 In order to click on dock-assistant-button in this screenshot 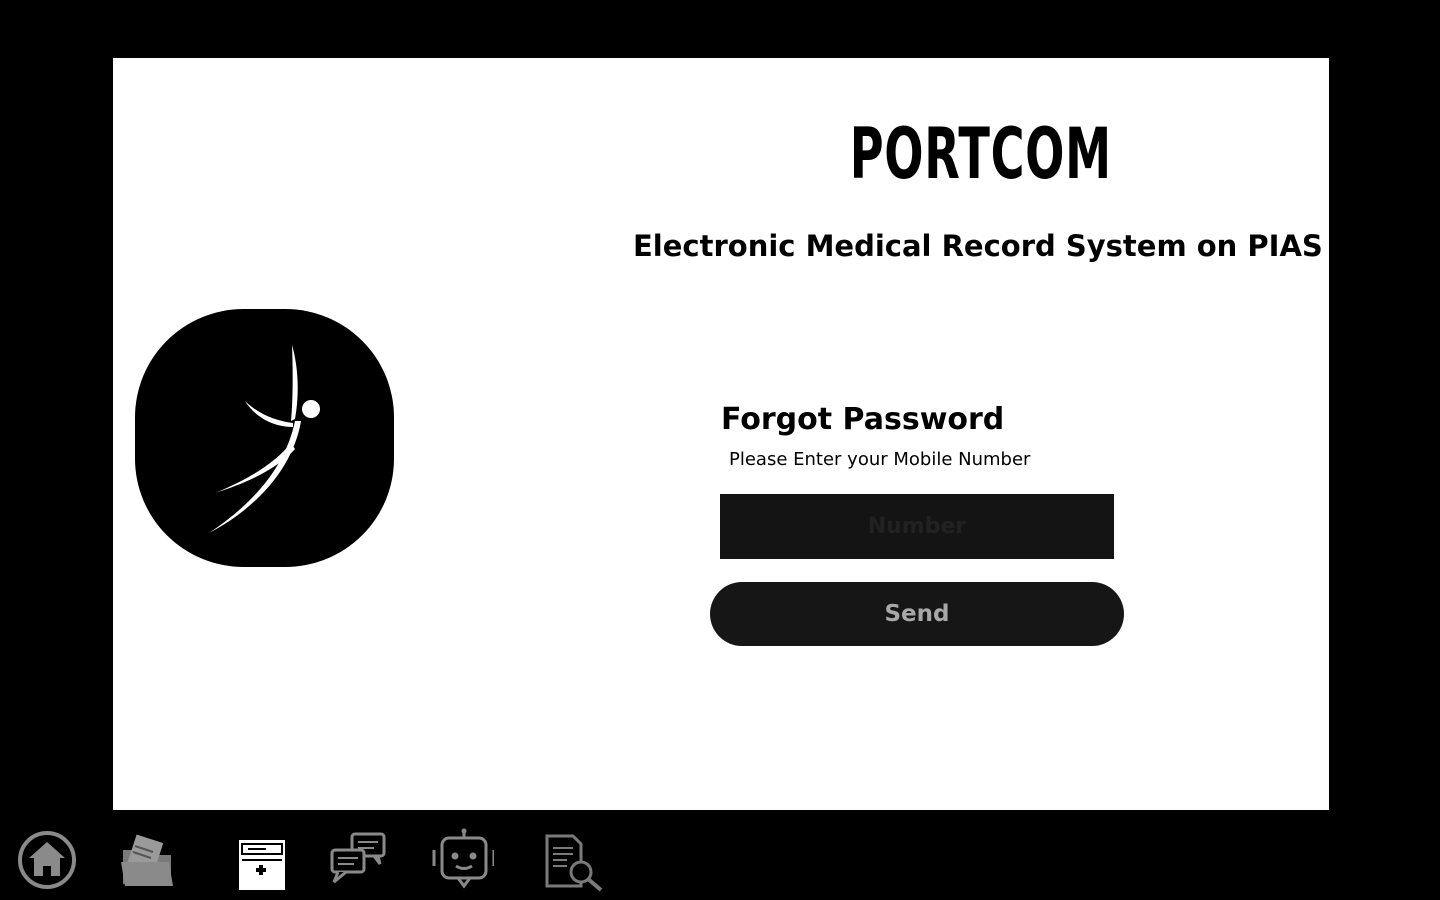, I will do `click(462, 860)`.